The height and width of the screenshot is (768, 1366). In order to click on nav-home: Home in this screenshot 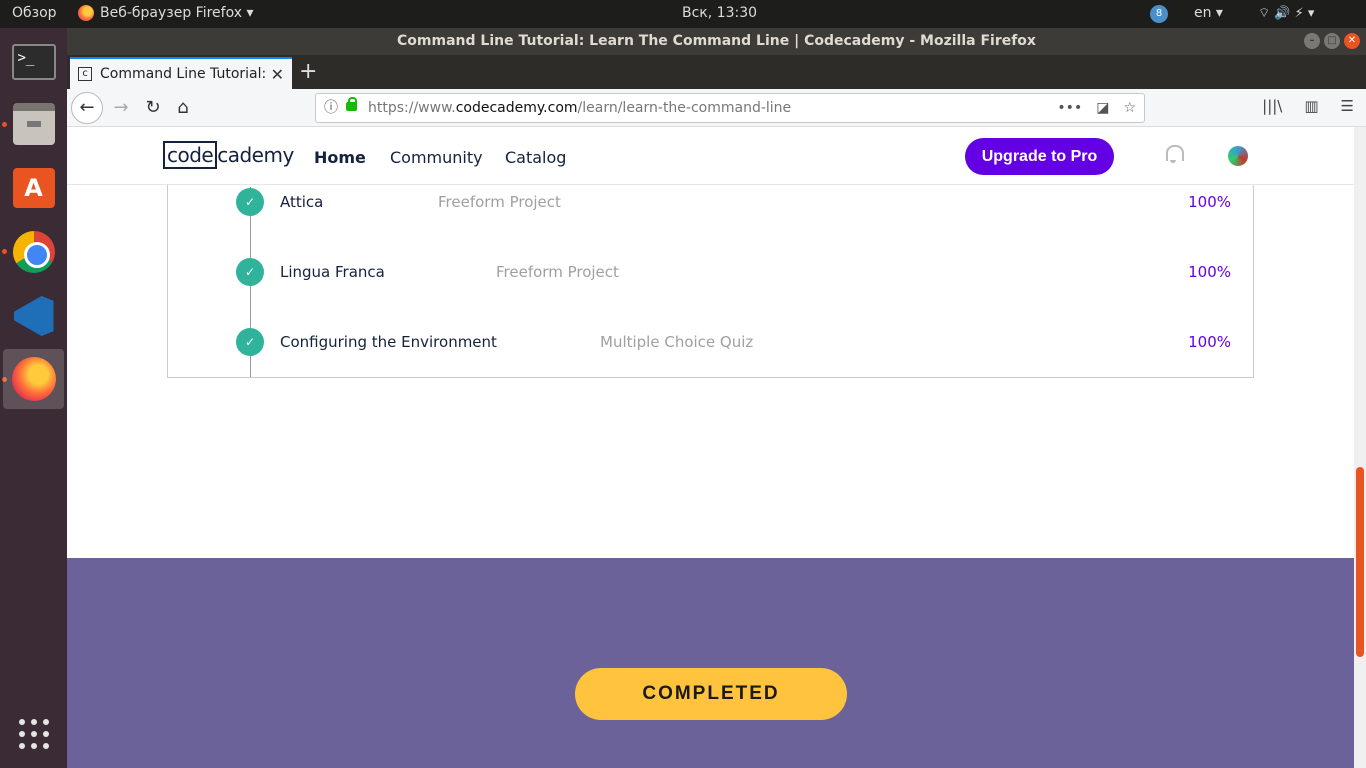, I will do `click(340, 157)`.